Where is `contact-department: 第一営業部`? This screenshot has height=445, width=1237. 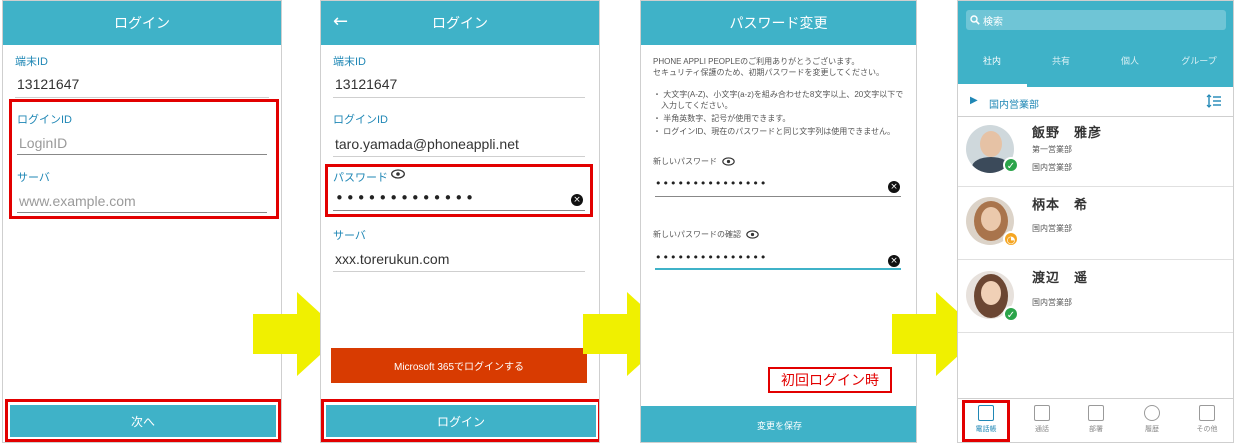
contact-department: 第一営業部 is located at coordinates (1052, 149).